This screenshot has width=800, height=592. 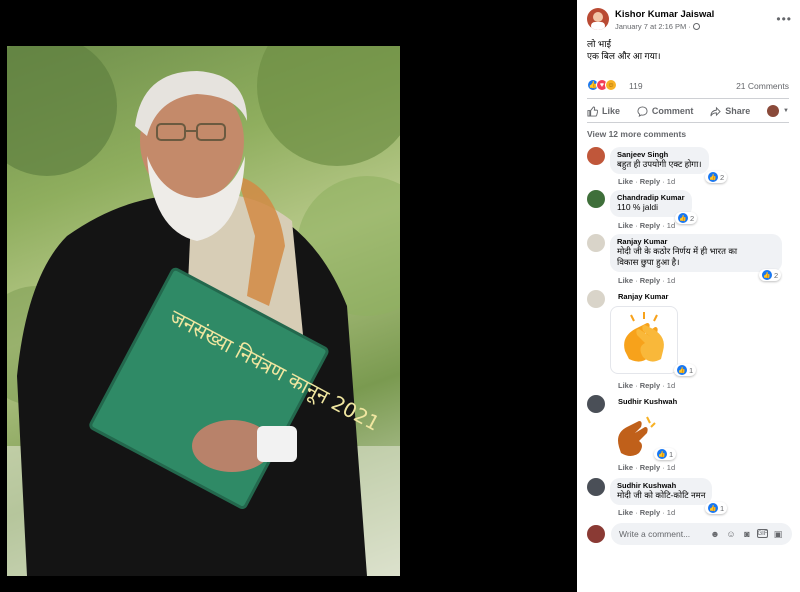 I want to click on comment-button: Comment, so click(x=665, y=111).